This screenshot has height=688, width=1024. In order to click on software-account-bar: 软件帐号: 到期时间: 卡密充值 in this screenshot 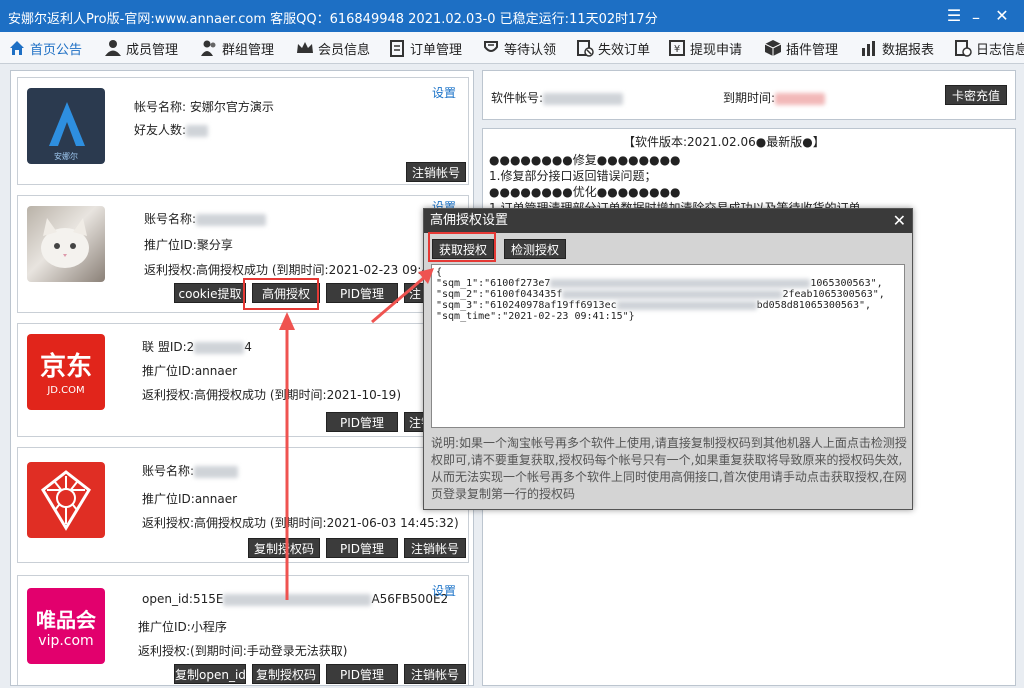, I will do `click(749, 95)`.